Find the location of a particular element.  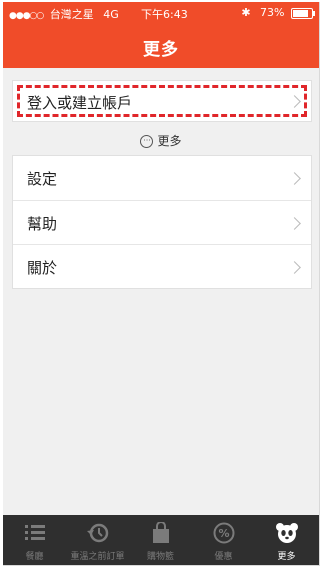

status-bar: ●●●○○ 台灣之星 4G 下午6:43 ✱ 73% is located at coordinates (161, 13).